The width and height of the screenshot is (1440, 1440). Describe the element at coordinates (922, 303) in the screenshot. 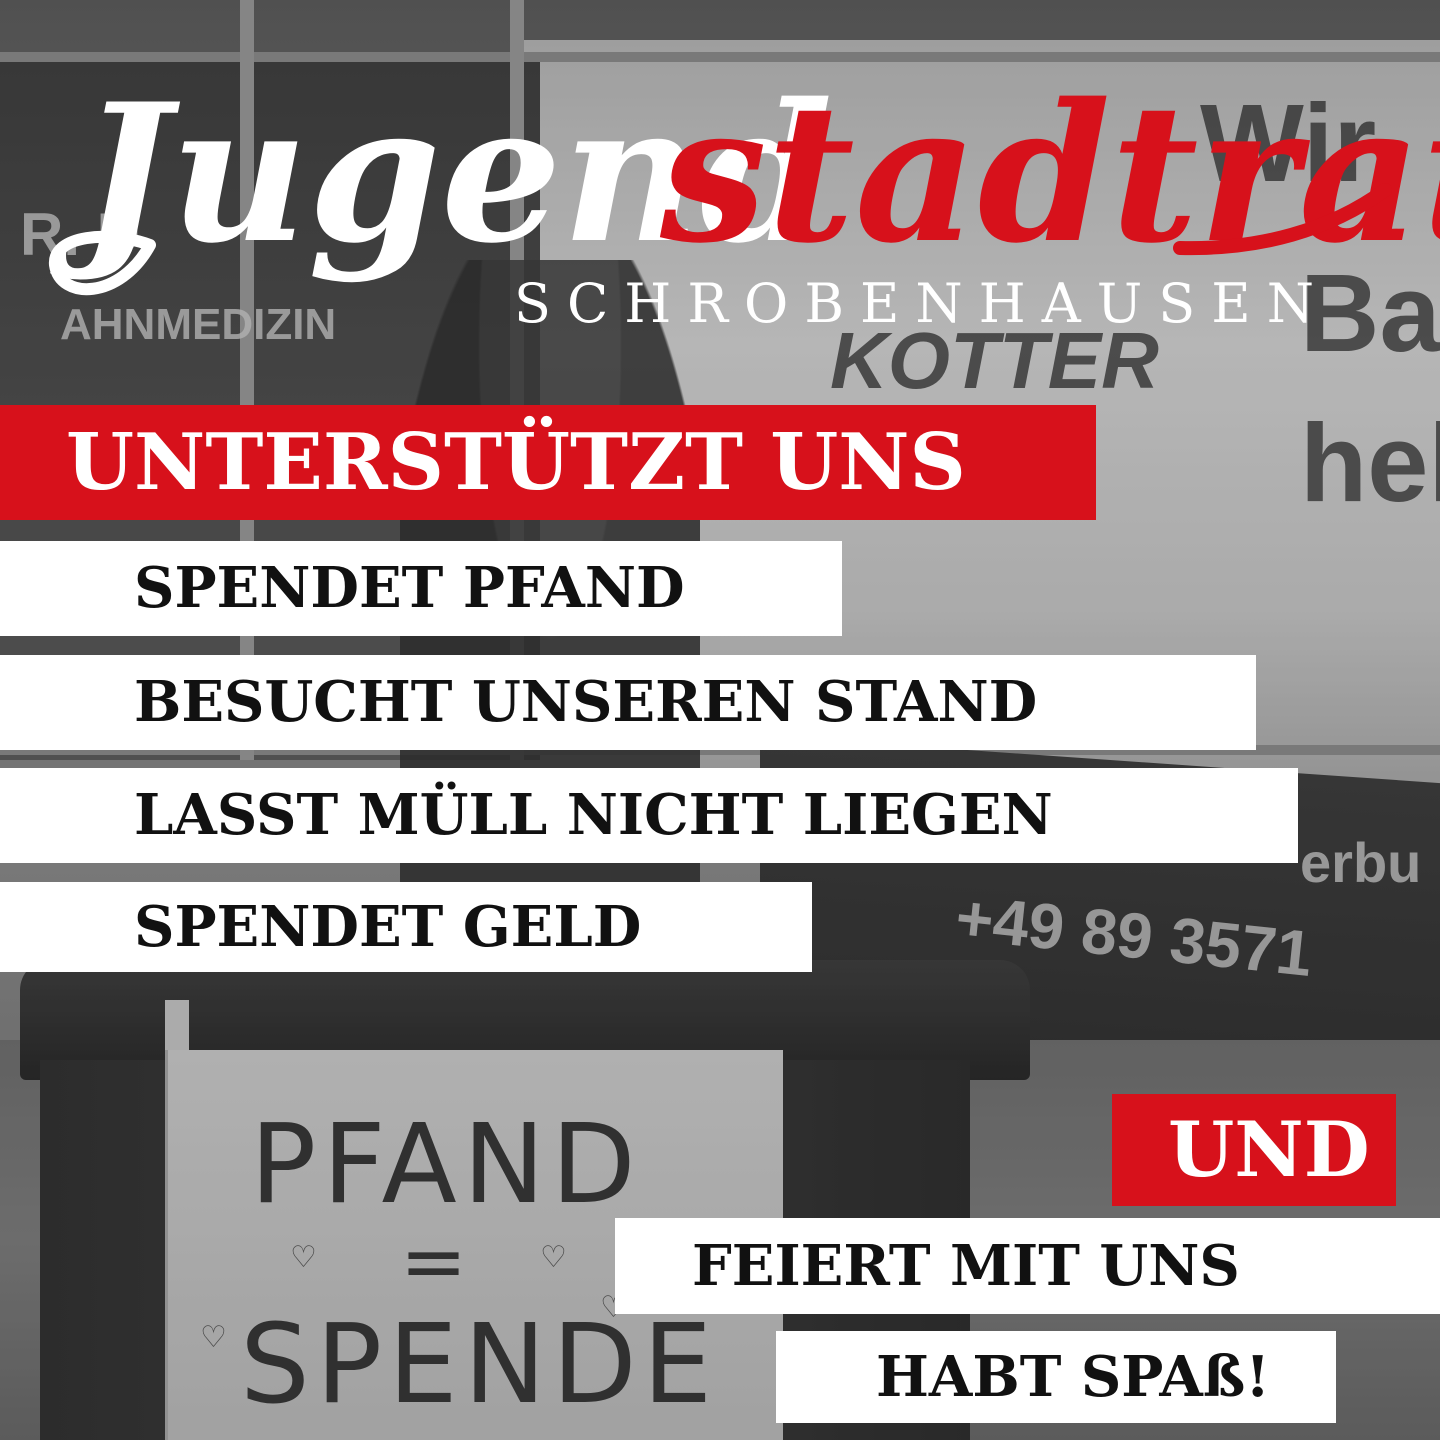

I see `logo-subtitle: SCHROBENHAUSEN` at that location.